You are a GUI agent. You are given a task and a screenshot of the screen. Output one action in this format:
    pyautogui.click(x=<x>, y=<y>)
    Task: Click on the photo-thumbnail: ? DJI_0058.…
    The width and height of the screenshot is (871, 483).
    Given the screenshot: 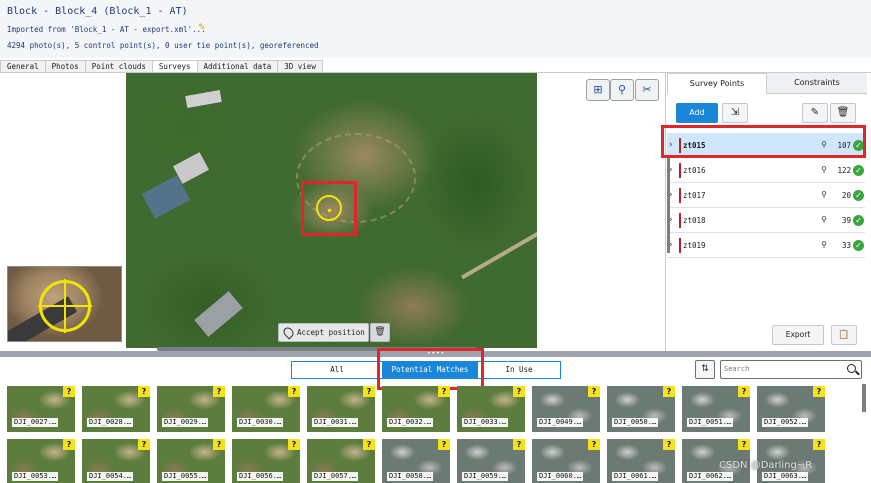 What is the action you would take?
    pyautogui.click(x=416, y=461)
    